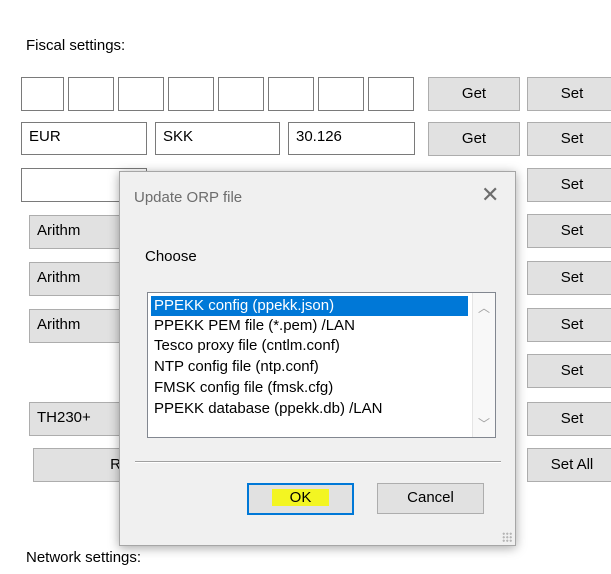 The height and width of the screenshot is (574, 611). Describe the element at coordinates (490, 195) in the screenshot. I see `close-icon: ✕` at that location.